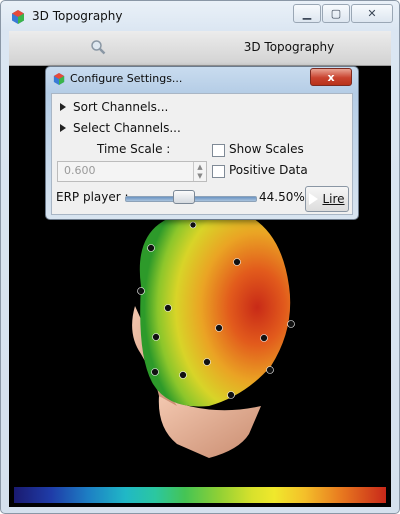 Image resolution: width=400 pixels, height=514 pixels. What do you see at coordinates (77, 16) in the screenshot?
I see `window-title: 3D Topography` at bounding box center [77, 16].